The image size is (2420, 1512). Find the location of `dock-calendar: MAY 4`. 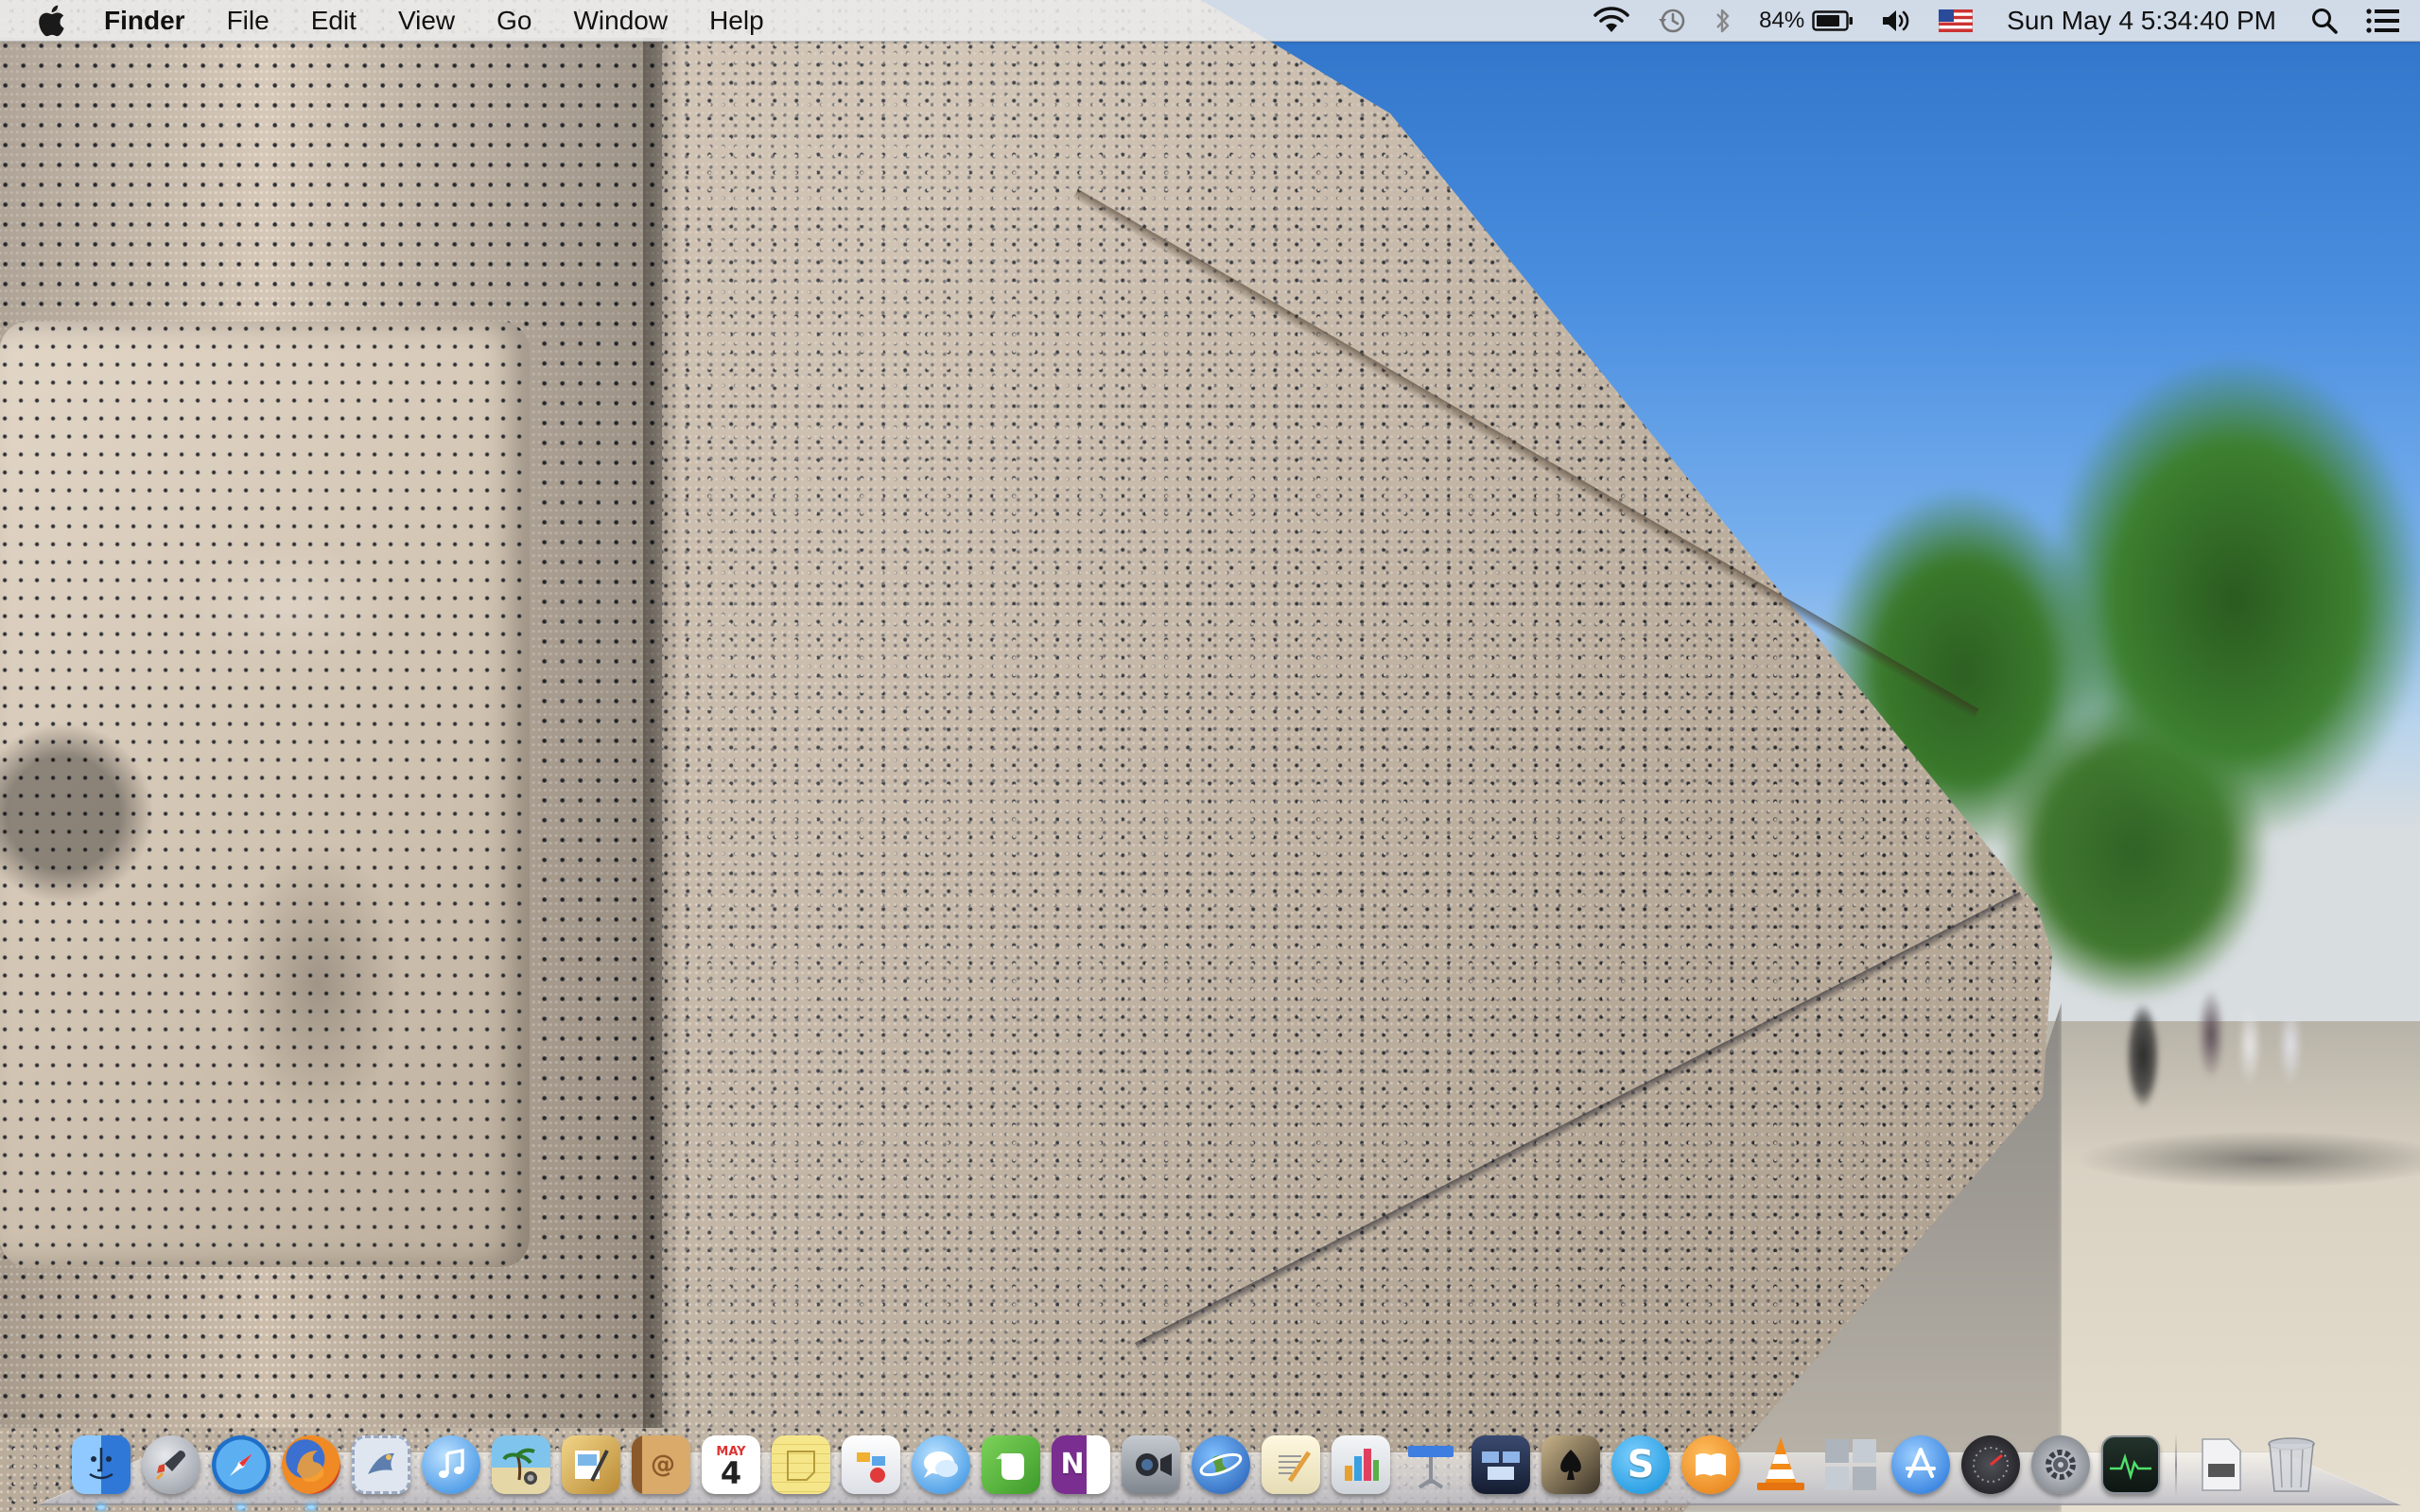

dock-calendar: MAY 4 is located at coordinates (731, 1464).